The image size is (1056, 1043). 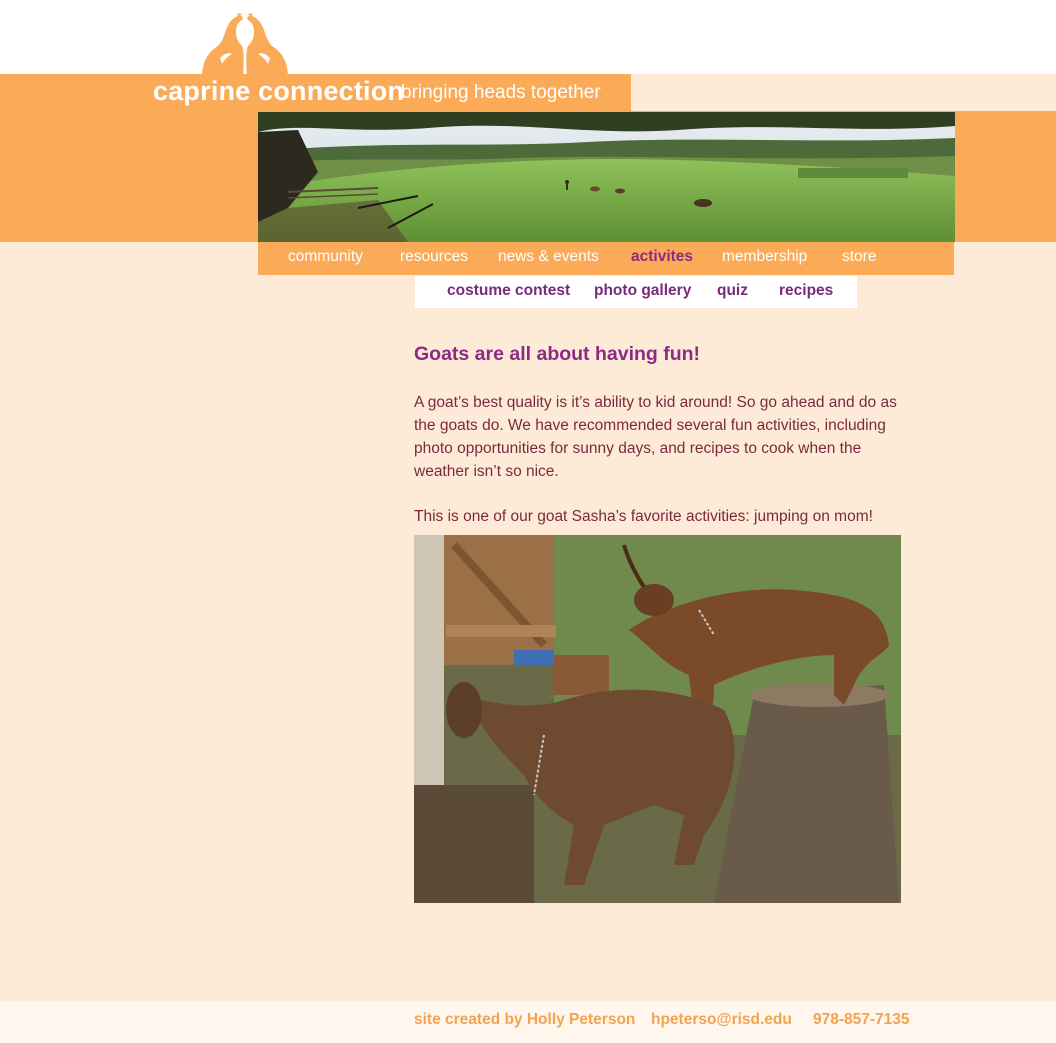 What do you see at coordinates (662, 257) in the screenshot?
I see `nav-item-activites: activites` at bounding box center [662, 257].